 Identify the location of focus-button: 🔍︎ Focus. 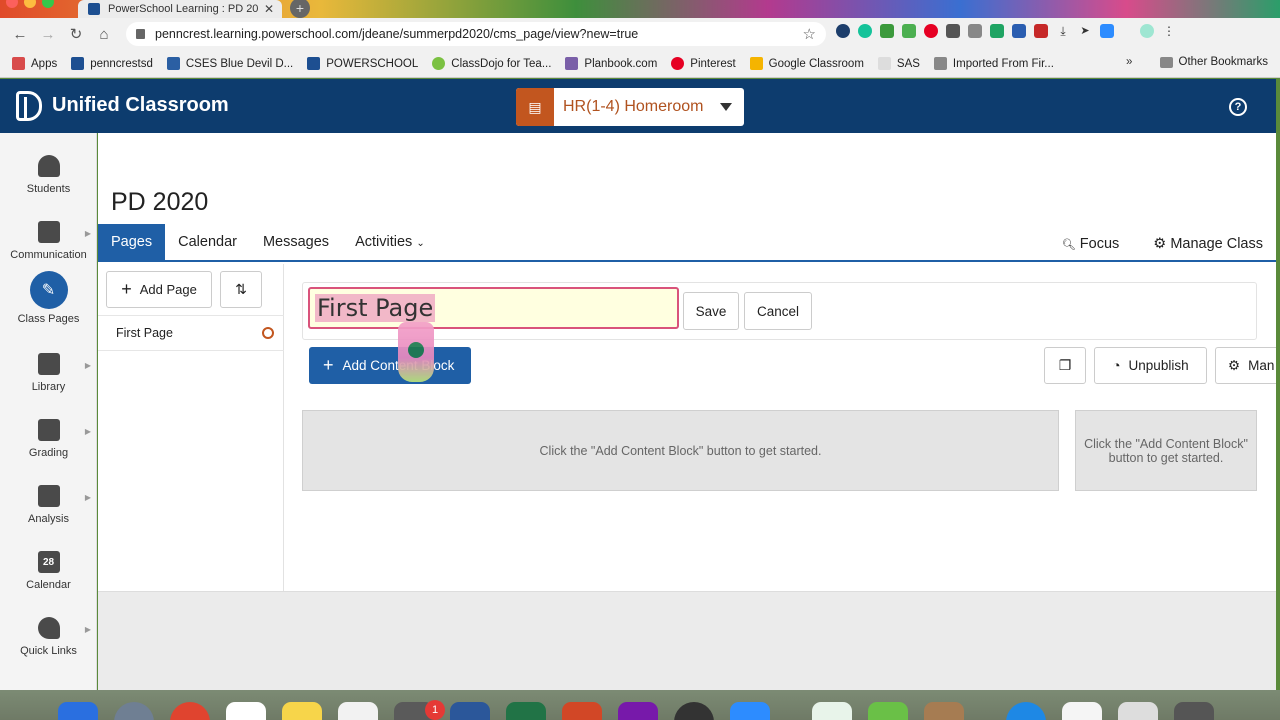
(1091, 244).